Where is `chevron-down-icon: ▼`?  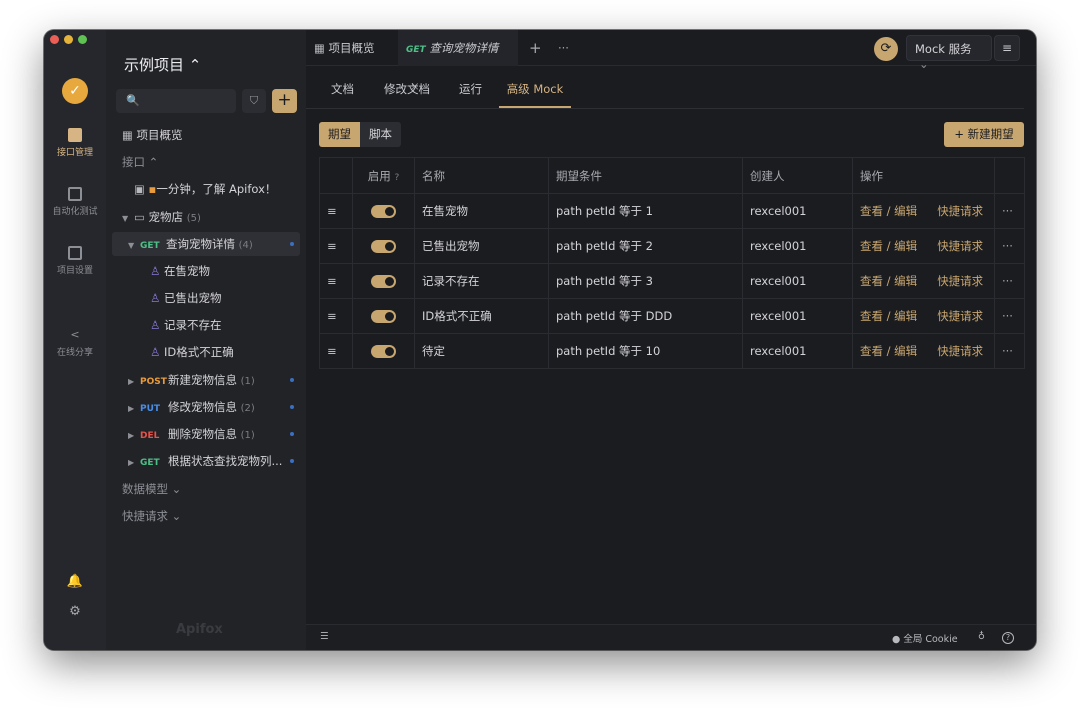 chevron-down-icon: ▼ is located at coordinates (131, 245).